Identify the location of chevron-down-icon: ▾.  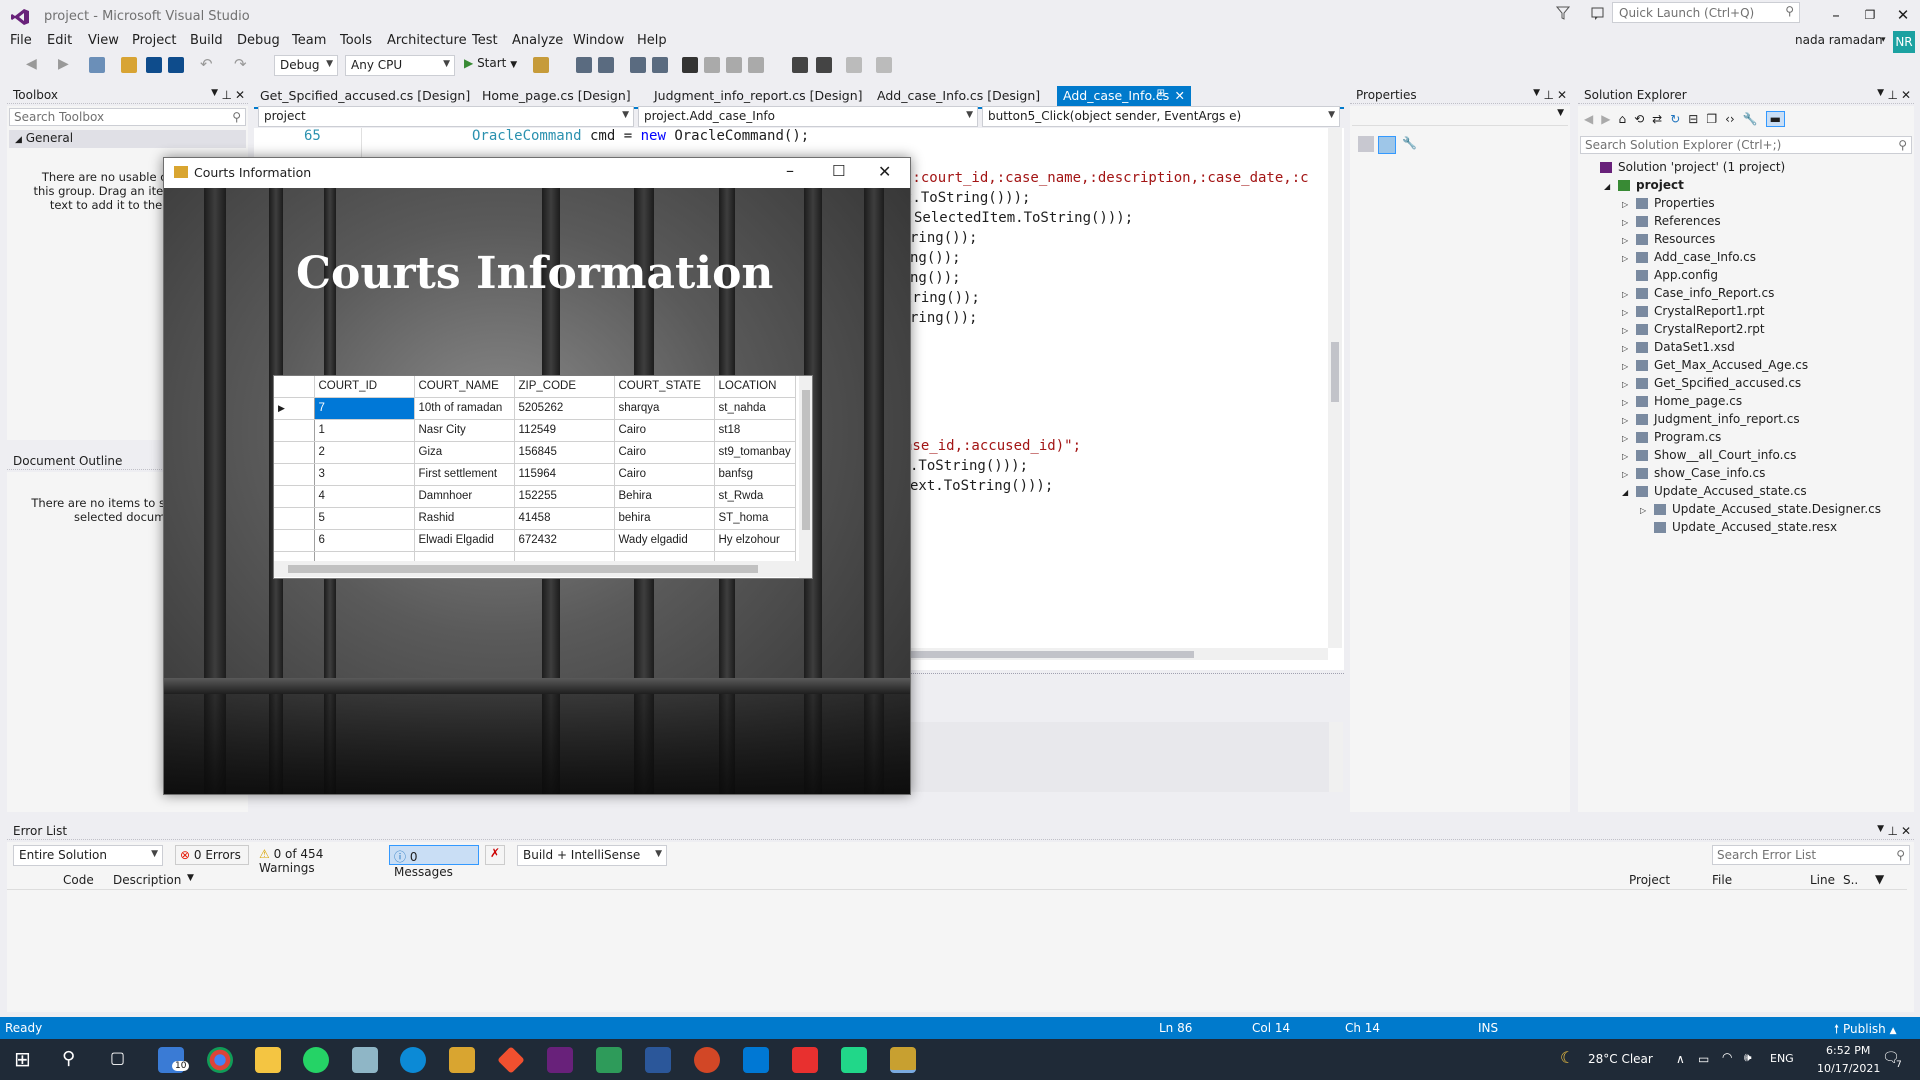
(1883, 40).